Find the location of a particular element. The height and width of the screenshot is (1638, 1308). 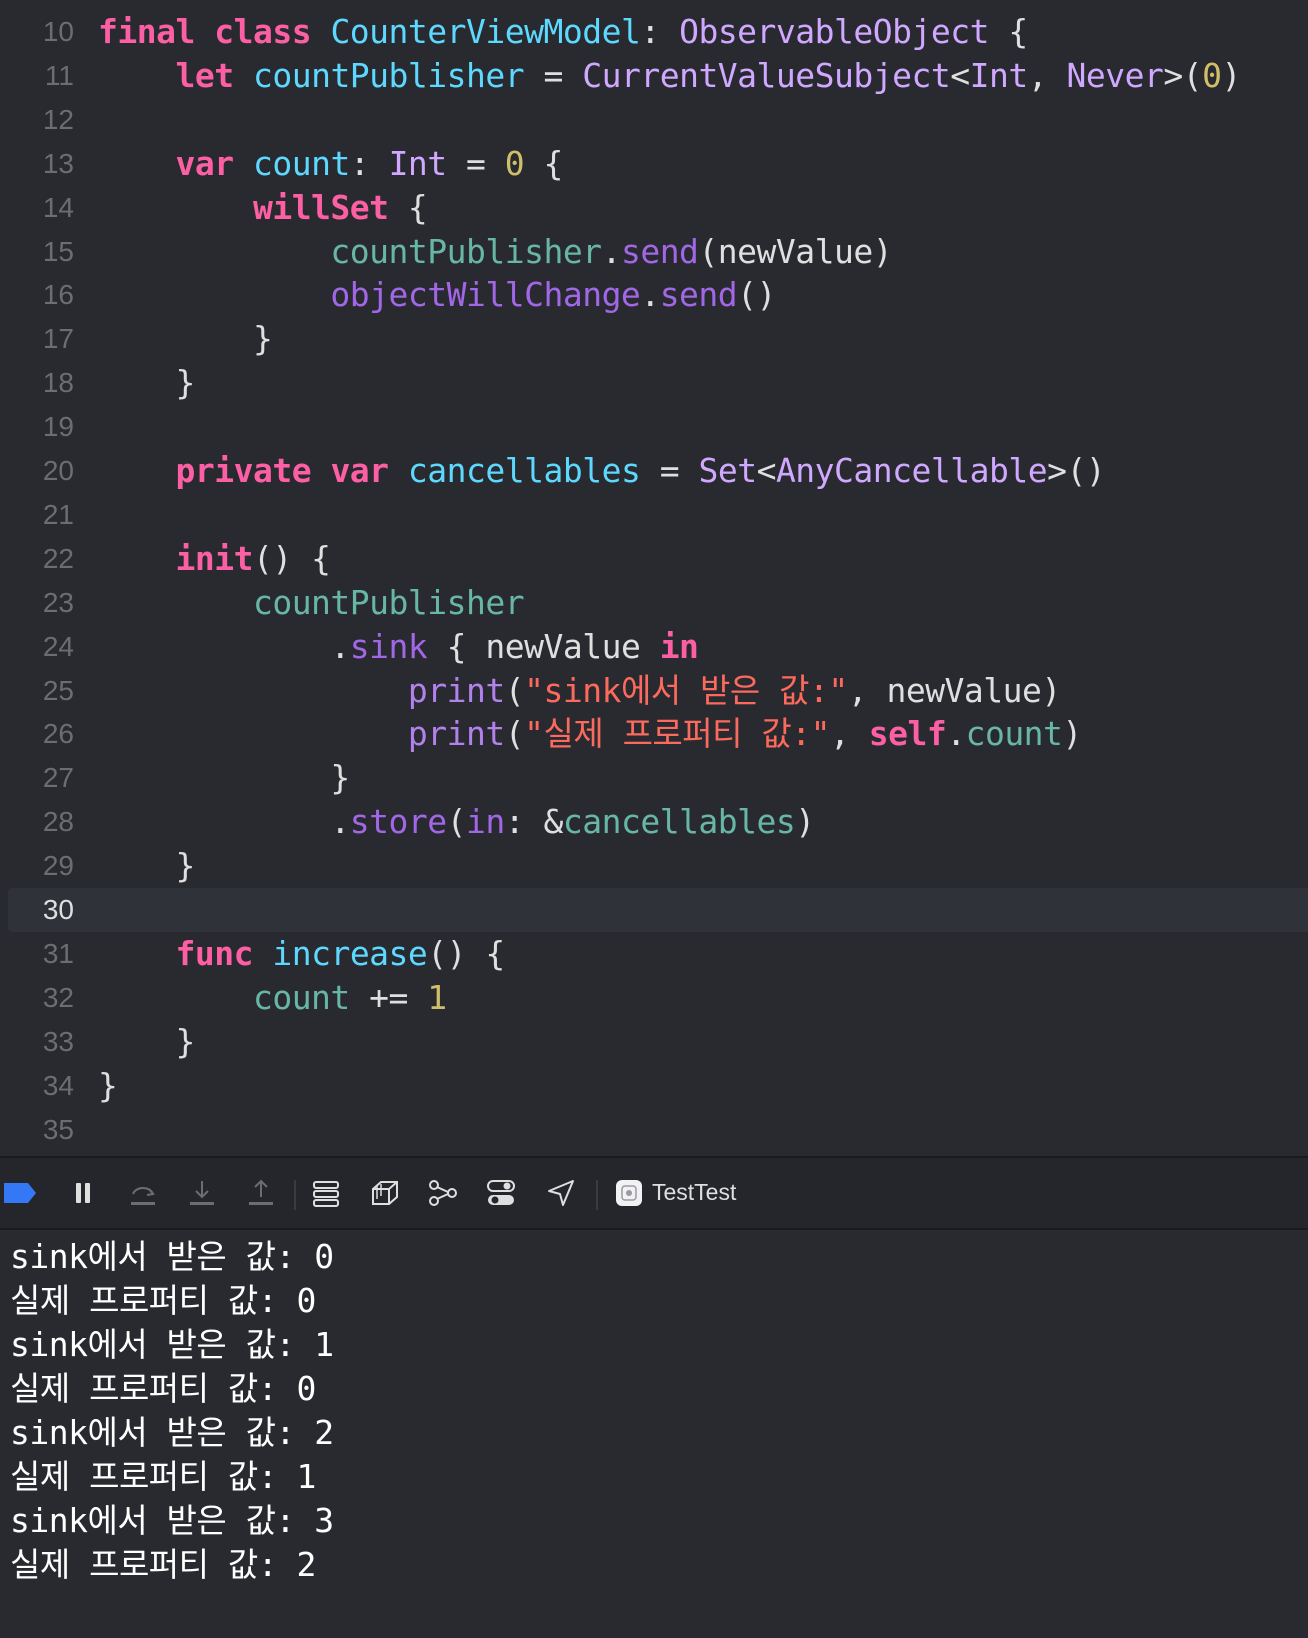

line-number: 32 is located at coordinates (51, 998).